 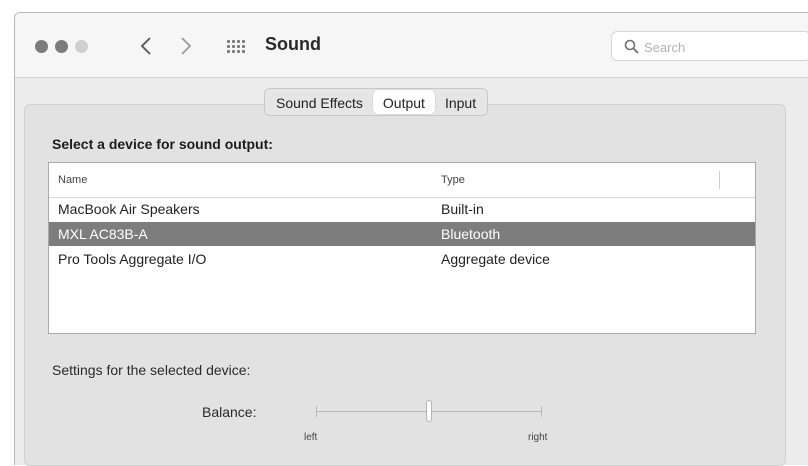 I want to click on close-window-button, so click(x=41, y=46).